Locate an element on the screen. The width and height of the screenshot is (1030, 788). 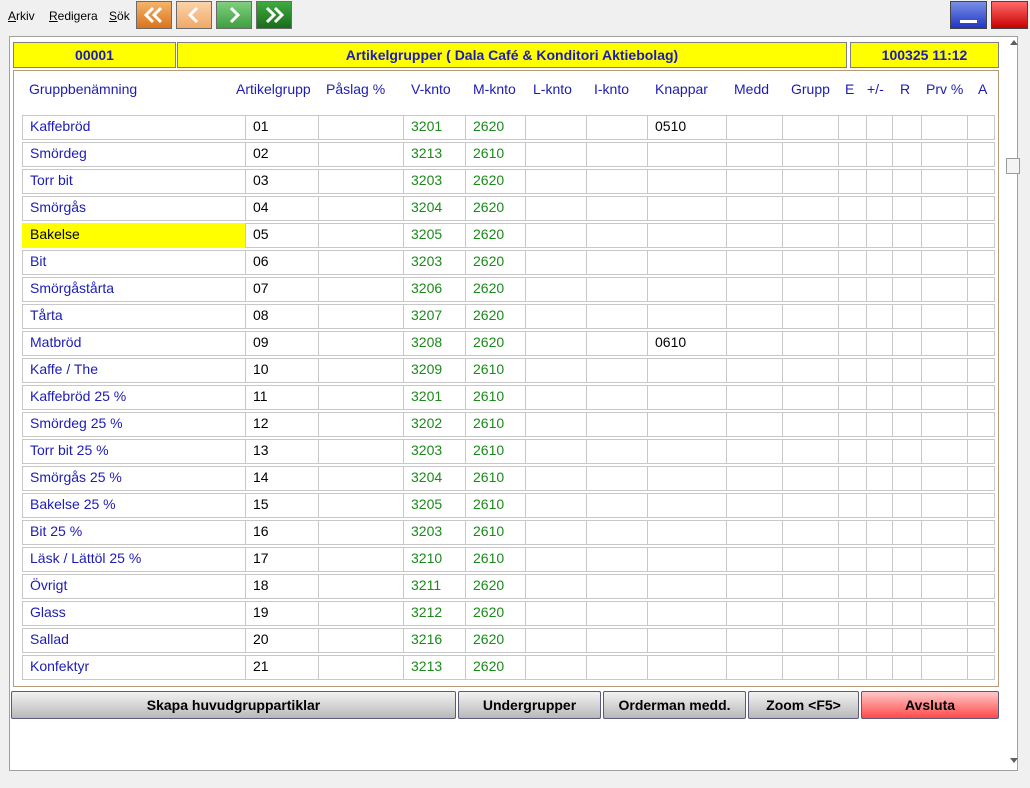
cell-v-knto: 3210 is located at coordinates (434, 559).